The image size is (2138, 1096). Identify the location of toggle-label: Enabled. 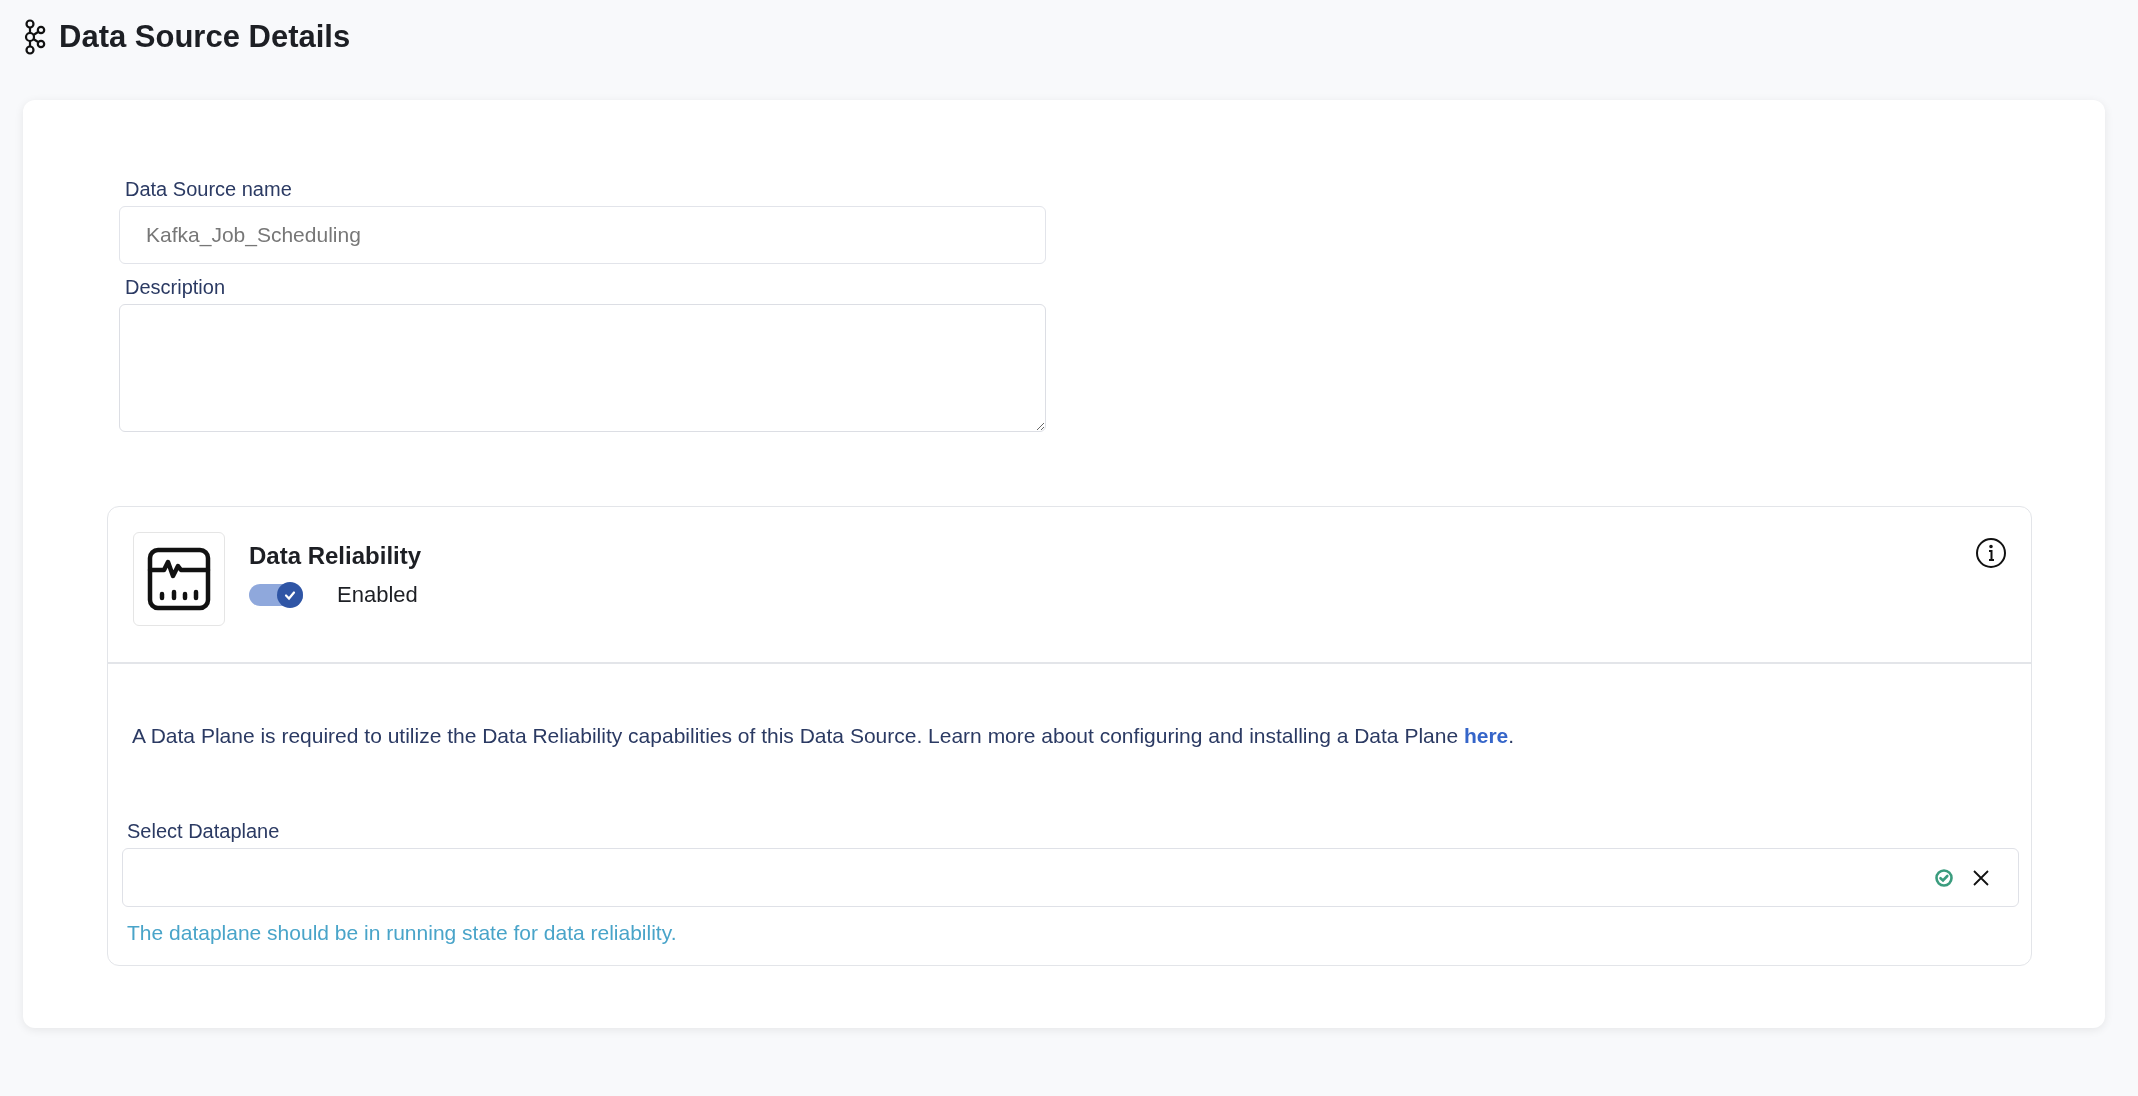
(377, 595).